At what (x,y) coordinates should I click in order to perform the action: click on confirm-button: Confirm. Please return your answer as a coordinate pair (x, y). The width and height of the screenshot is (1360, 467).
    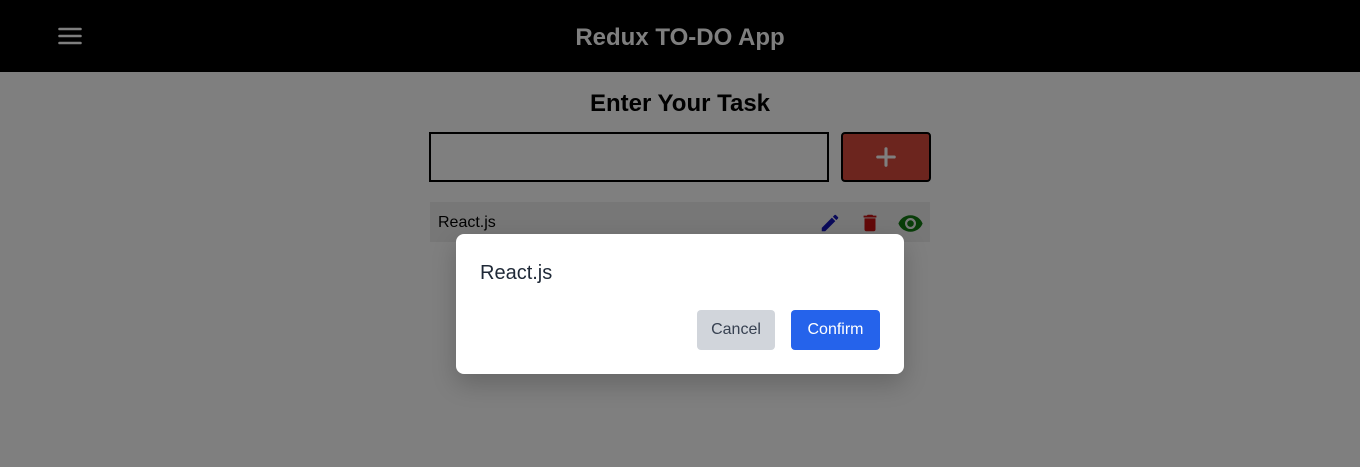
    Looking at the image, I should click on (835, 330).